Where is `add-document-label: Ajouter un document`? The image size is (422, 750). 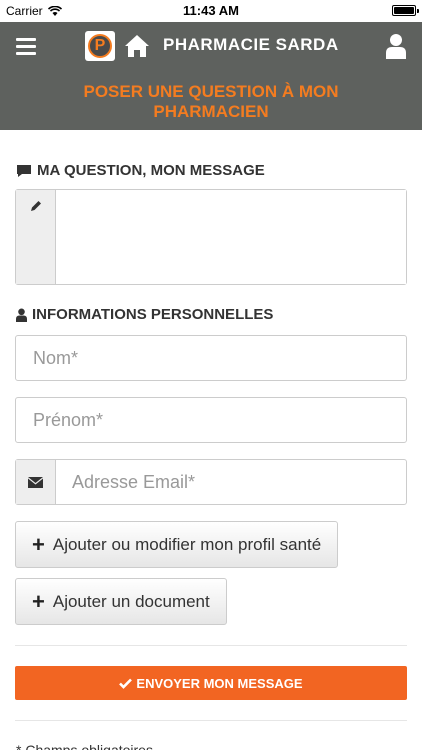
add-document-label: Ajouter un document is located at coordinates (131, 601).